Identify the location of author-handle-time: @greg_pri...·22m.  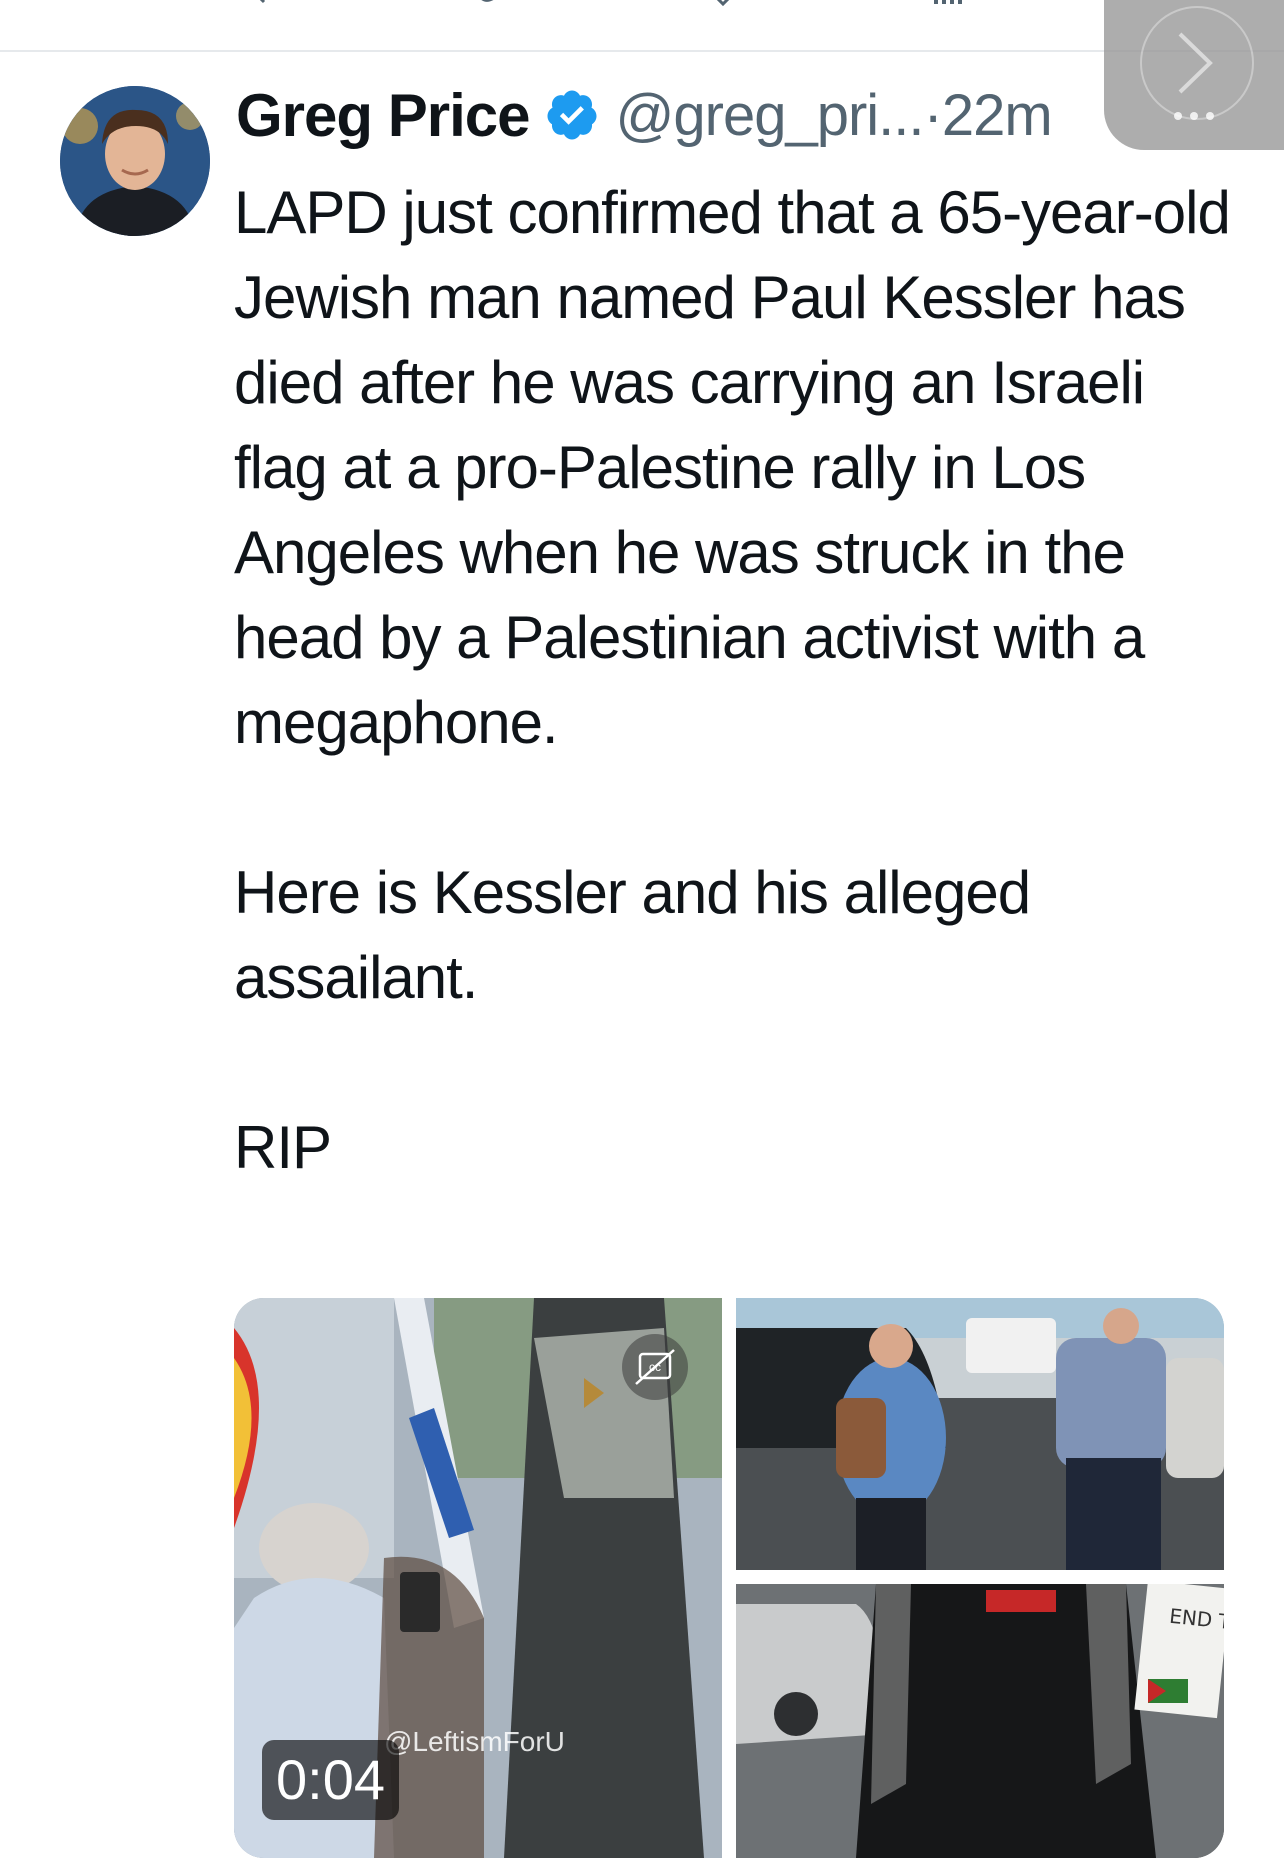
(834, 115).